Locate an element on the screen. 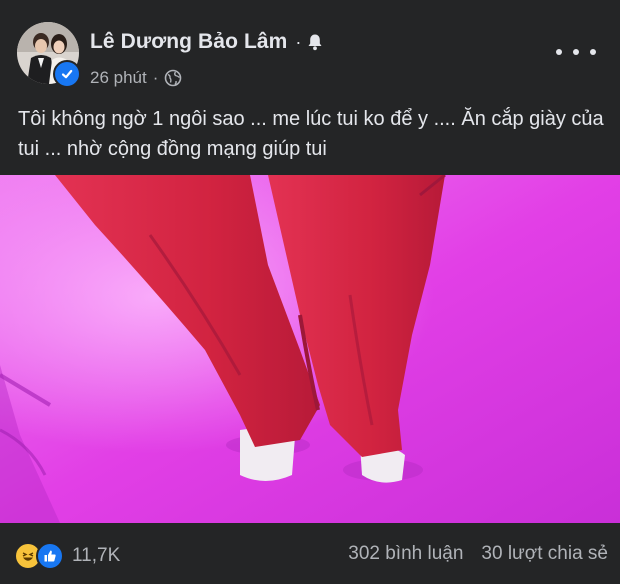  reaction-count: 11,7K is located at coordinates (96, 556).